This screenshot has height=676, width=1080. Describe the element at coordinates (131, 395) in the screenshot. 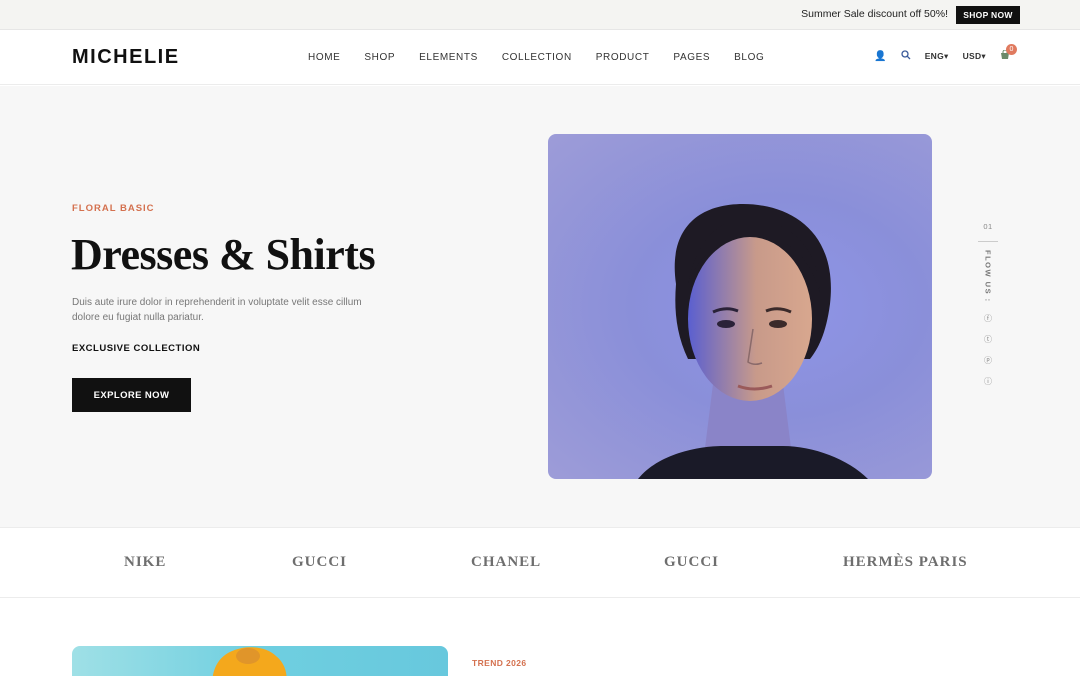

I see `explore-now-button: EXPLORE NOW` at that location.